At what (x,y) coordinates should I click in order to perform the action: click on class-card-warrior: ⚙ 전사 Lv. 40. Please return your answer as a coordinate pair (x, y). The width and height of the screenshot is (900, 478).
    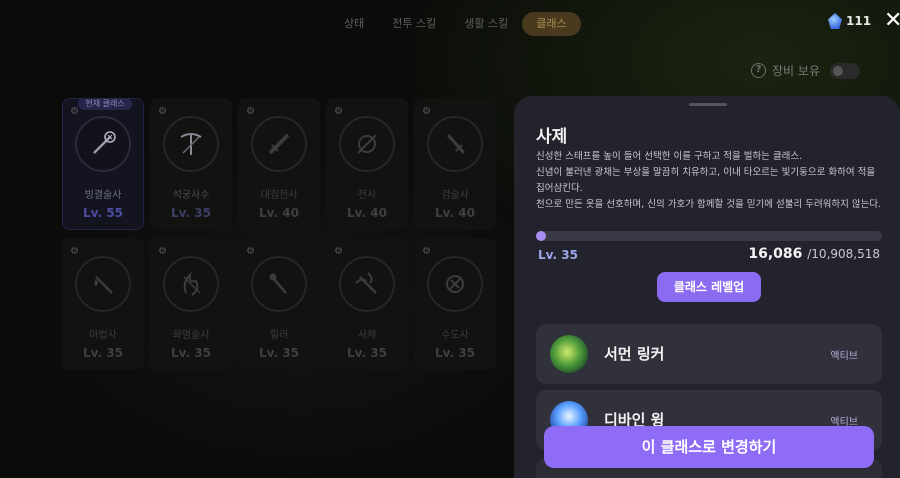
    Looking at the image, I should click on (367, 164).